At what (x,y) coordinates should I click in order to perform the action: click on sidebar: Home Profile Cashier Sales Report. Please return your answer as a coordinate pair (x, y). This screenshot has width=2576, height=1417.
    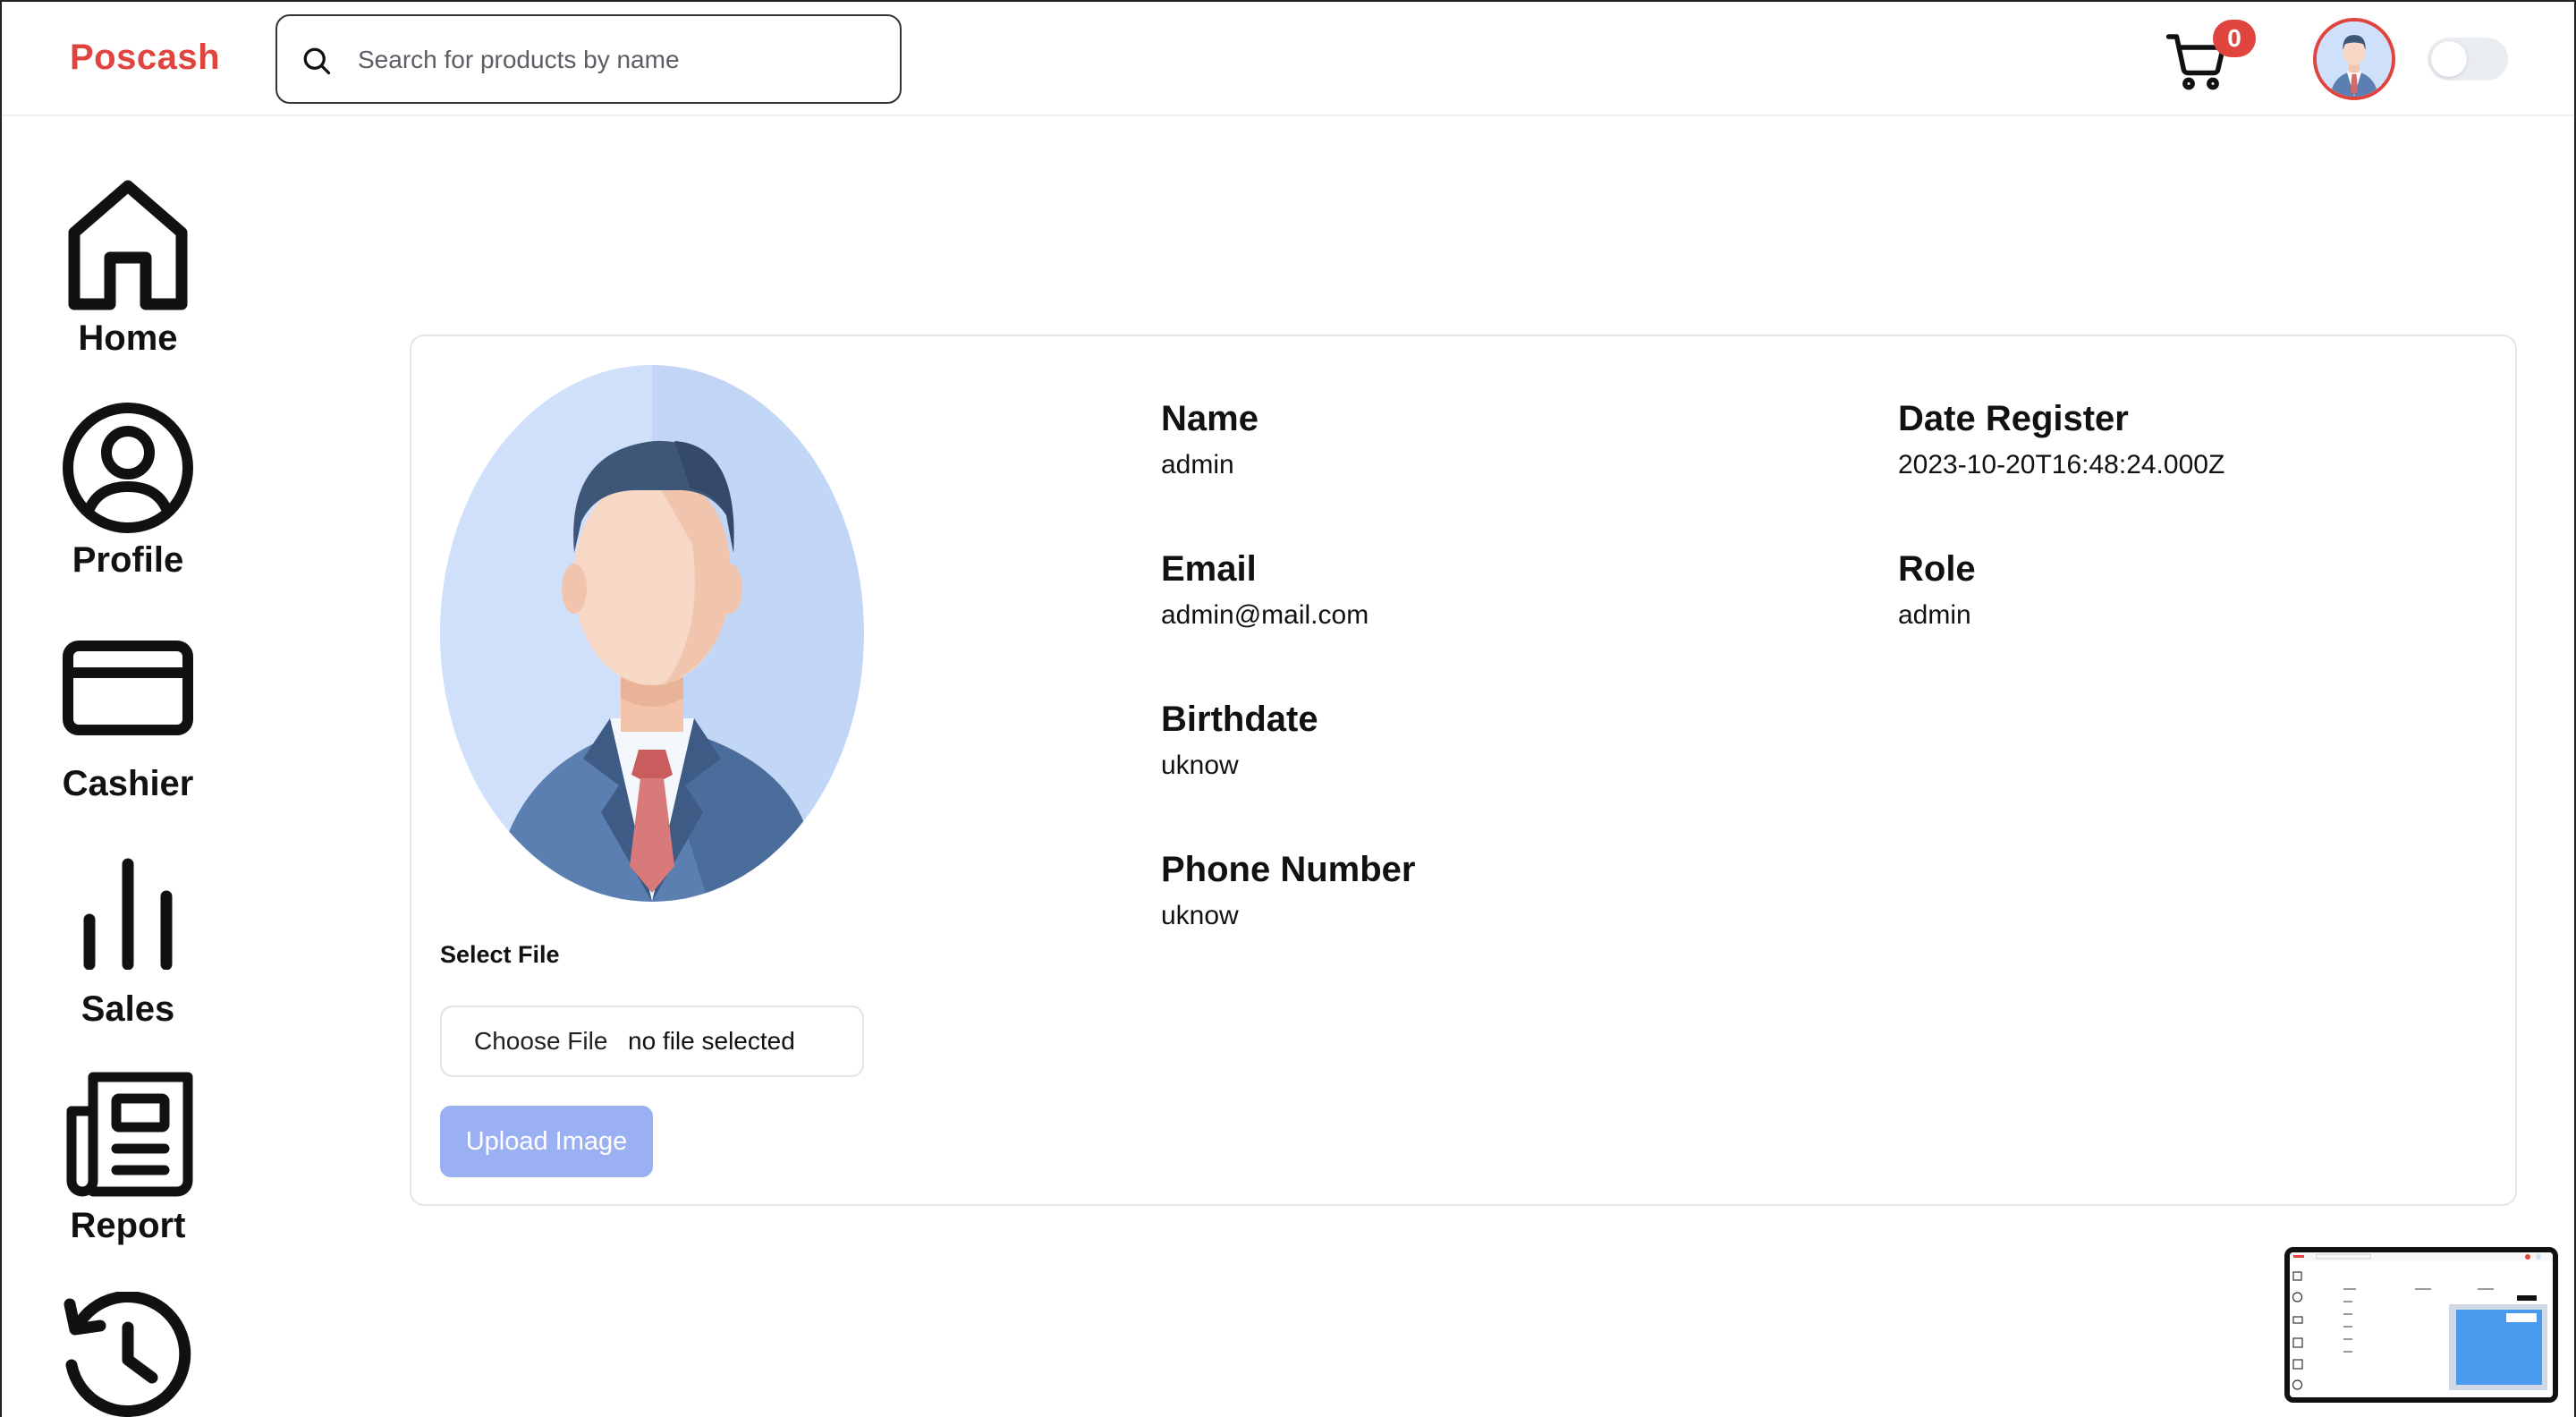
    Looking at the image, I should click on (131, 767).